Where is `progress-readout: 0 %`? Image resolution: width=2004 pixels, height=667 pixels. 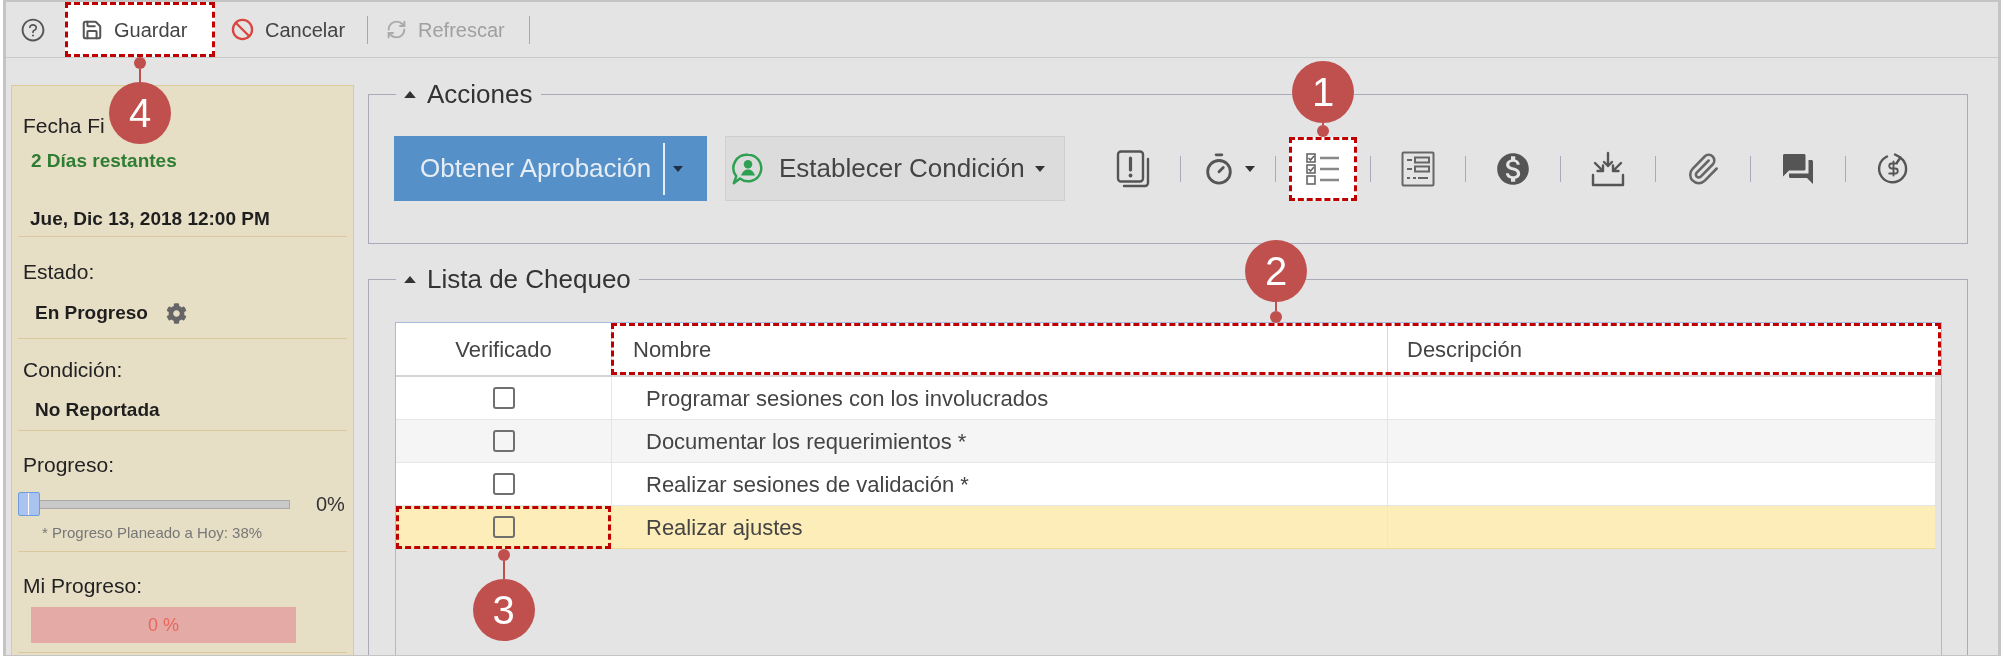 progress-readout: 0 % is located at coordinates (163, 625).